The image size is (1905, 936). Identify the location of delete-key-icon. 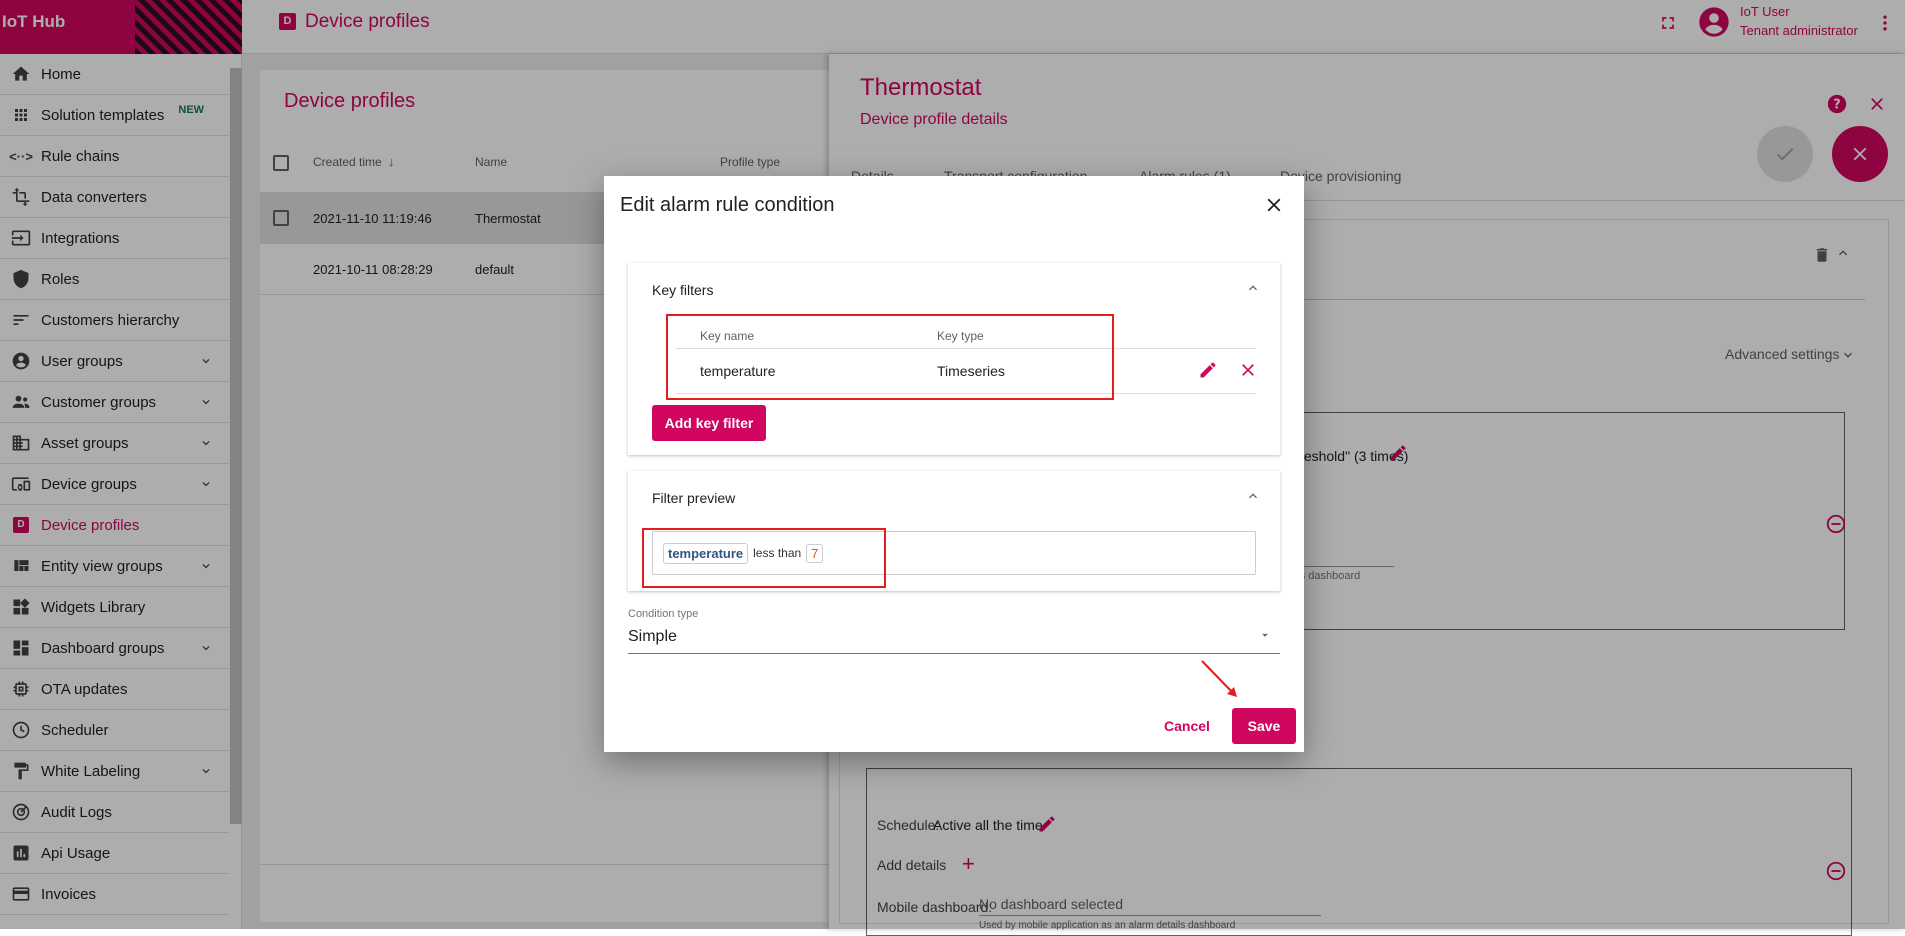
(1248, 371).